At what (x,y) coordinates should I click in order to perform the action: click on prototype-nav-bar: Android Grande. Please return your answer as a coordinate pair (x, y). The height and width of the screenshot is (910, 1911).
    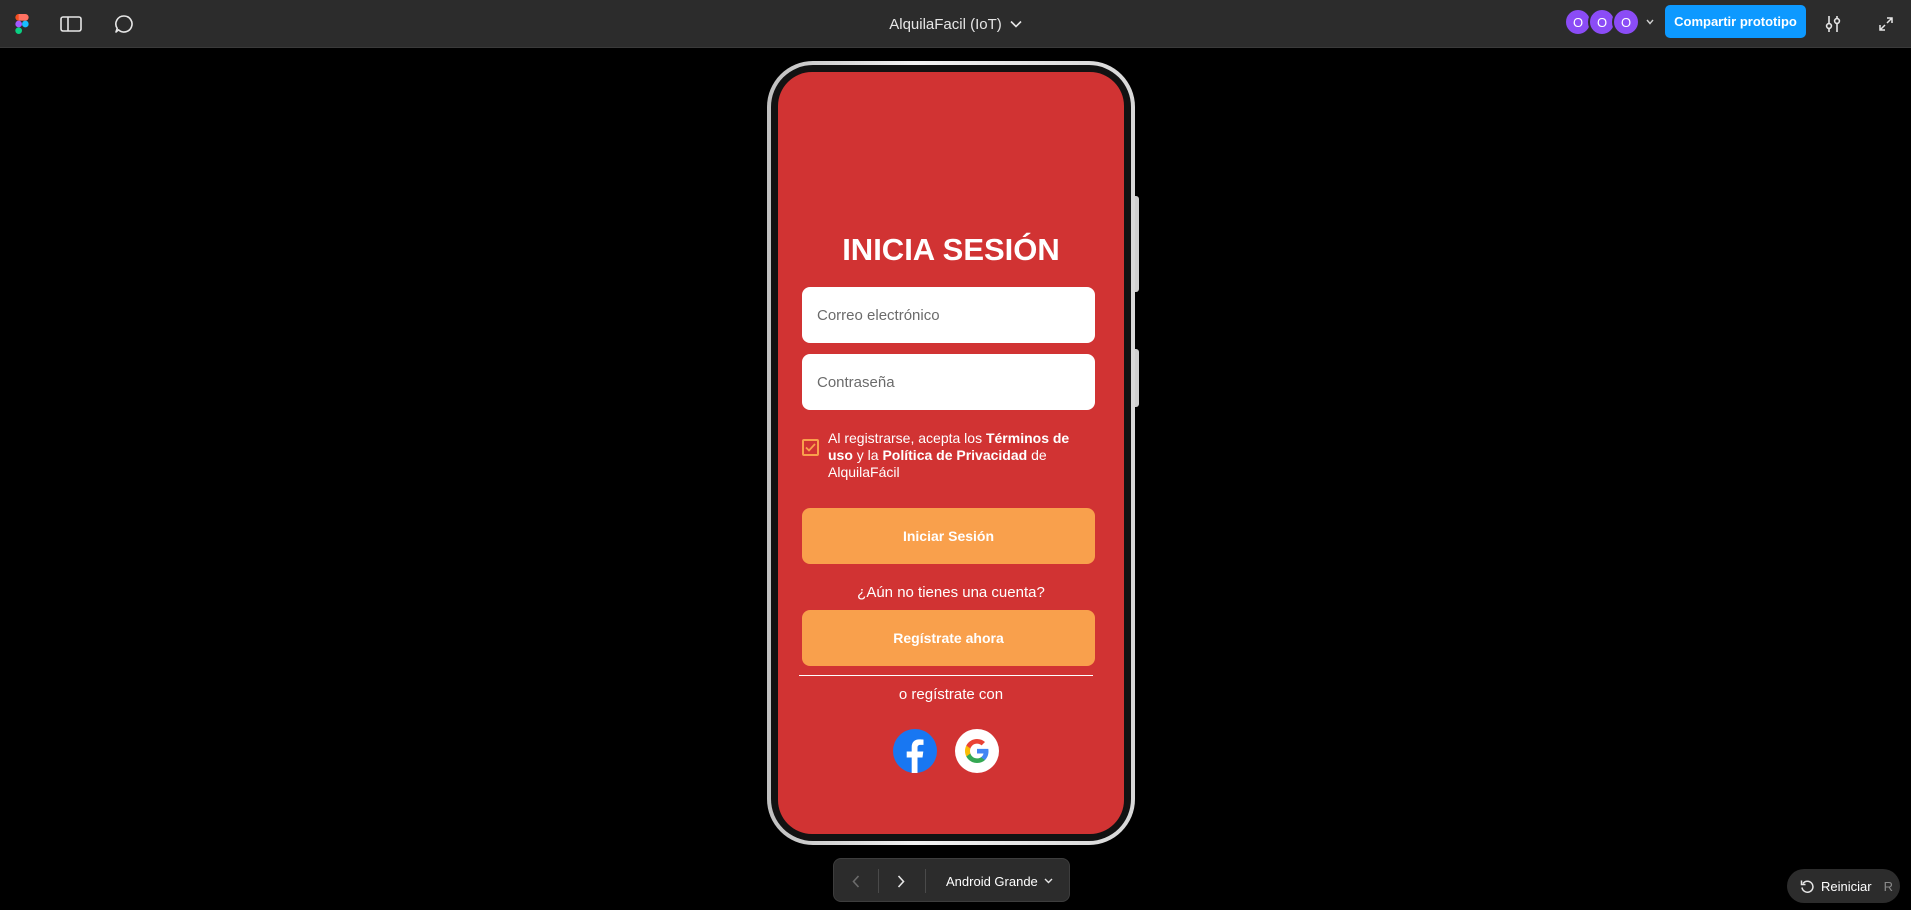
    Looking at the image, I should click on (951, 880).